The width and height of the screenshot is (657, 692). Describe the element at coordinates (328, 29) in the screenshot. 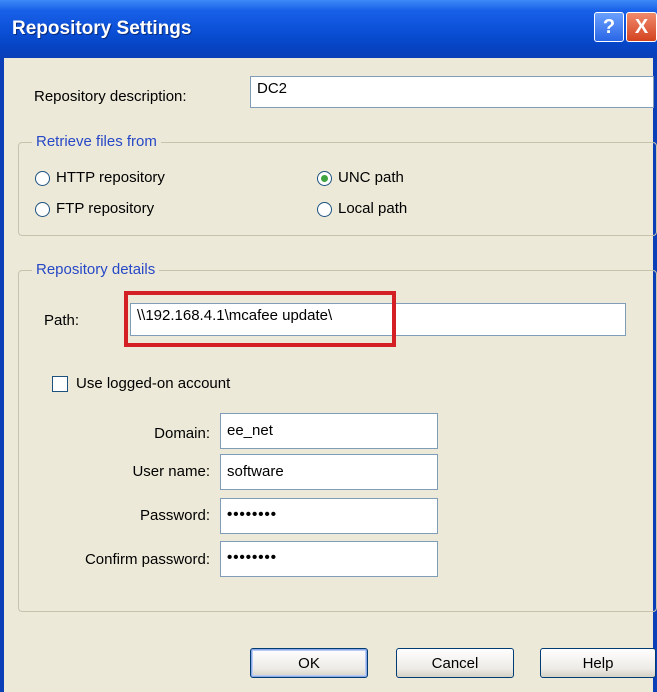

I see `title-bar: Repository Settings ? X` at that location.